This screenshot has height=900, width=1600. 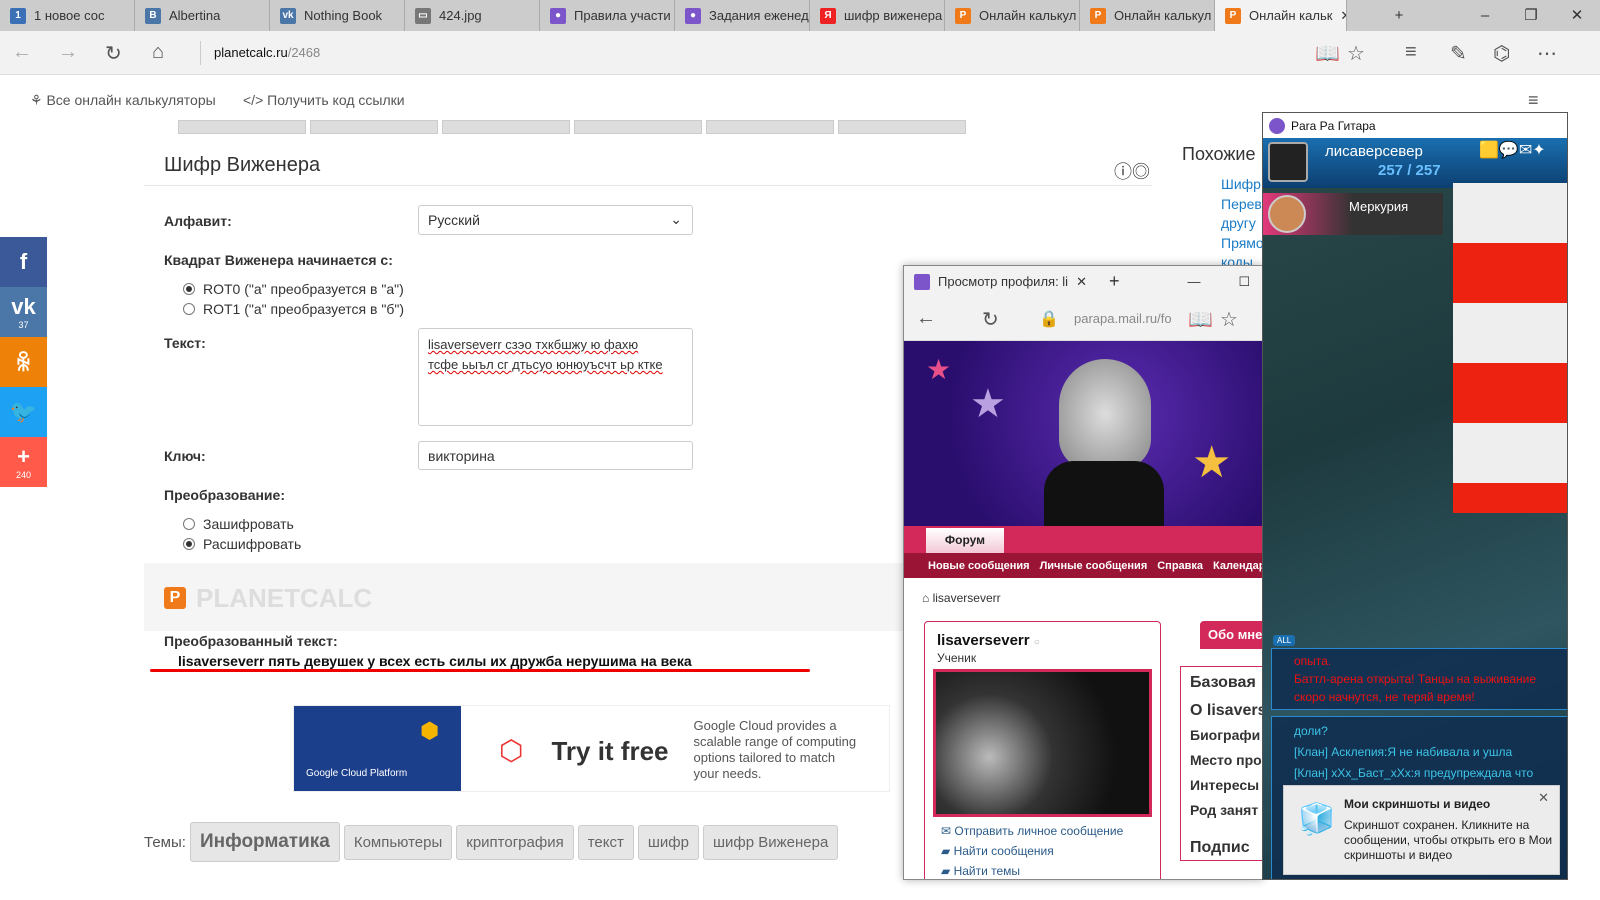 What do you see at coordinates (555, 220) in the screenshot?
I see `alphabet-select: Русский ⌄` at bounding box center [555, 220].